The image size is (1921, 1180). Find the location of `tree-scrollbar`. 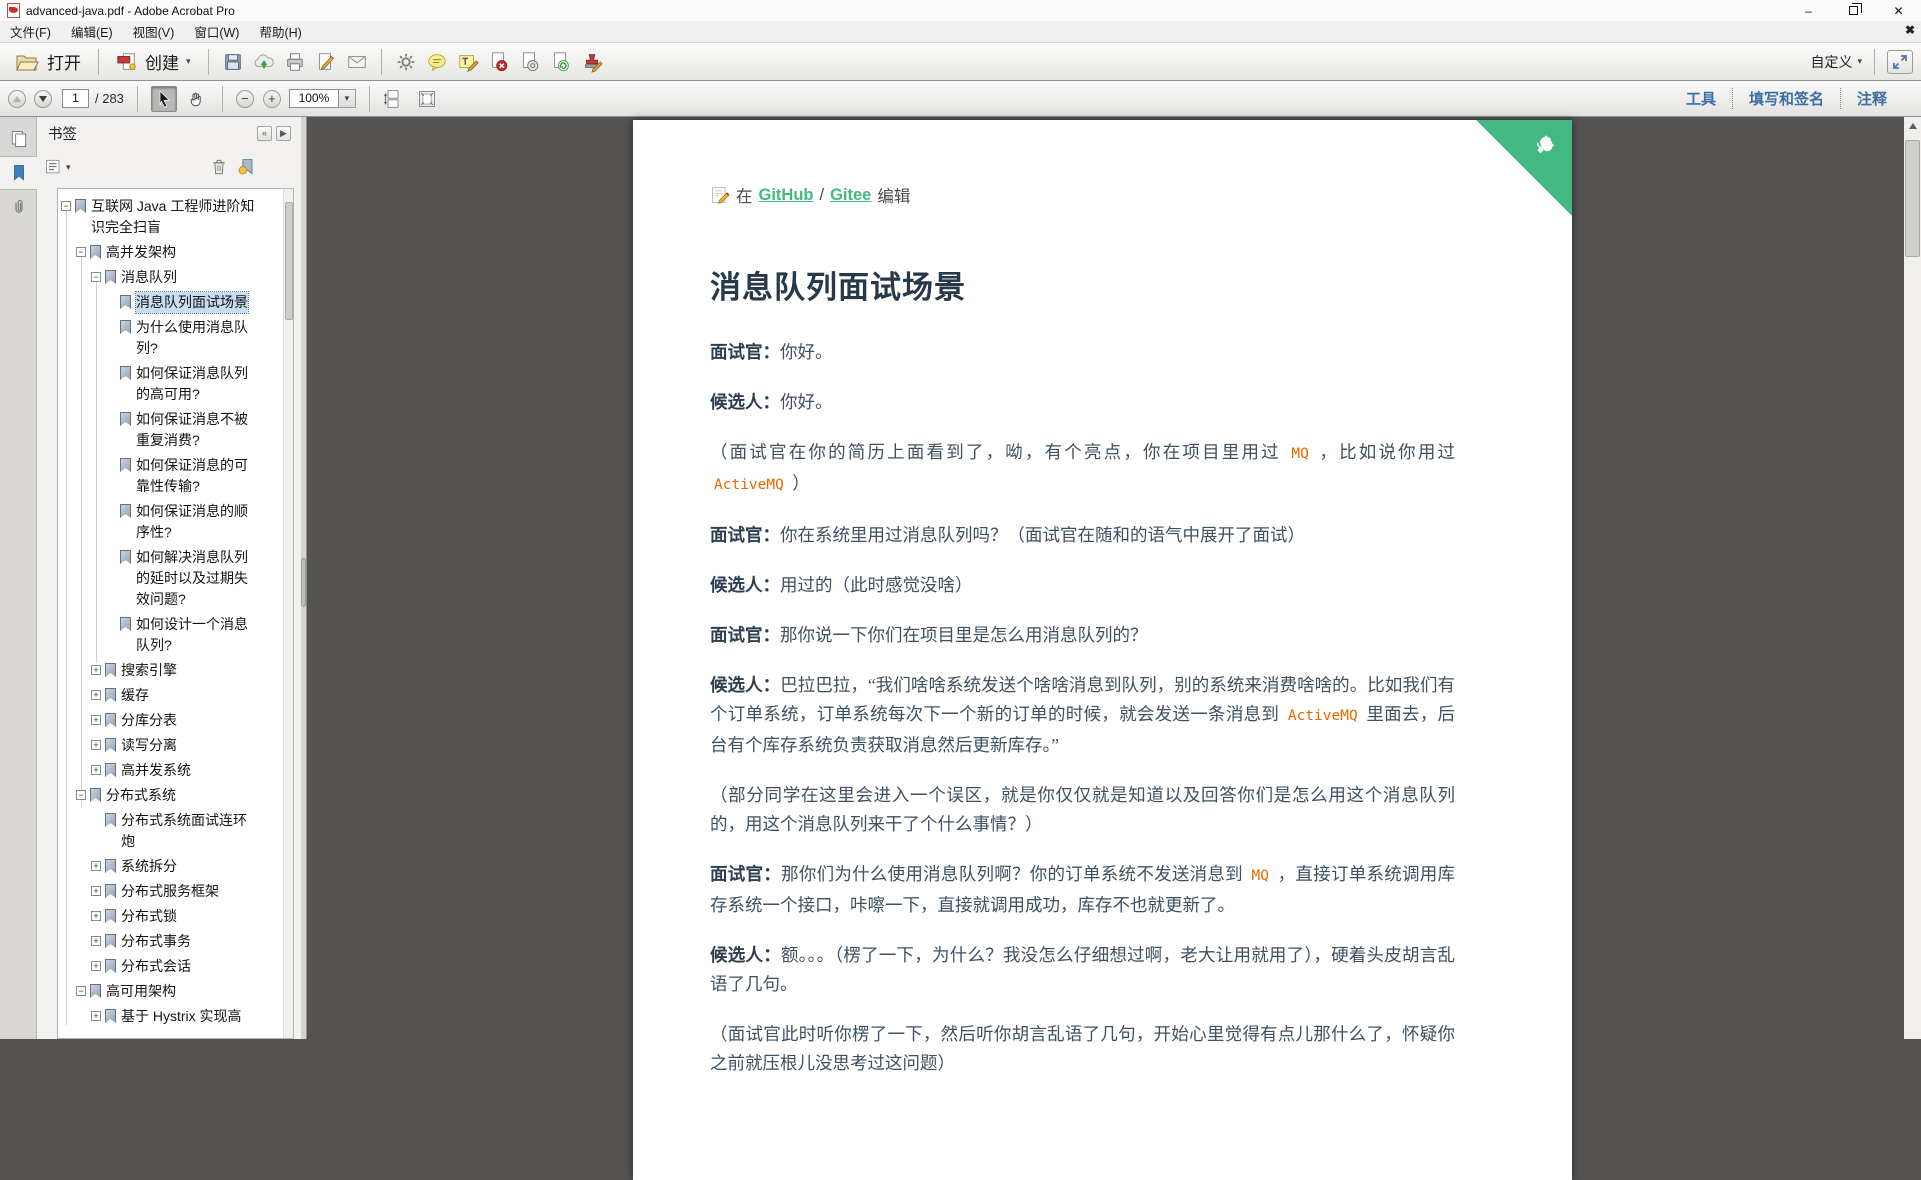

tree-scrollbar is located at coordinates (288, 613).